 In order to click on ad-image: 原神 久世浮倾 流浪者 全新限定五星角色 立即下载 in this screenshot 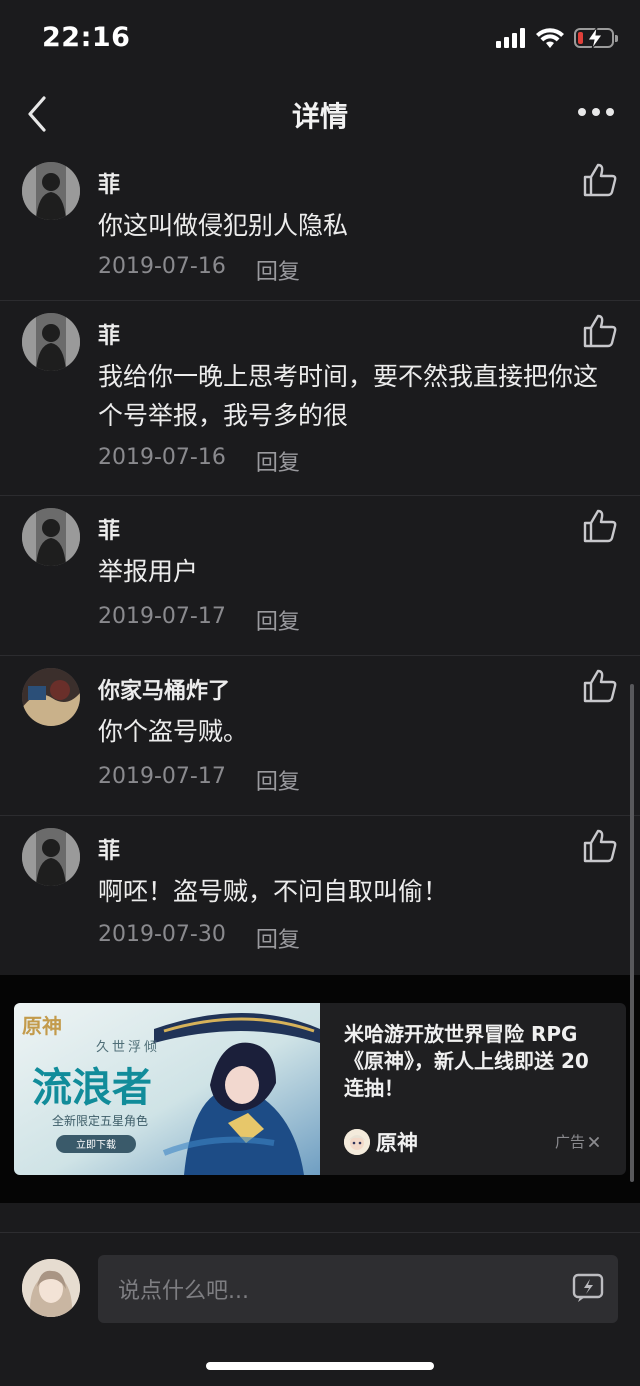, I will do `click(167, 1089)`.